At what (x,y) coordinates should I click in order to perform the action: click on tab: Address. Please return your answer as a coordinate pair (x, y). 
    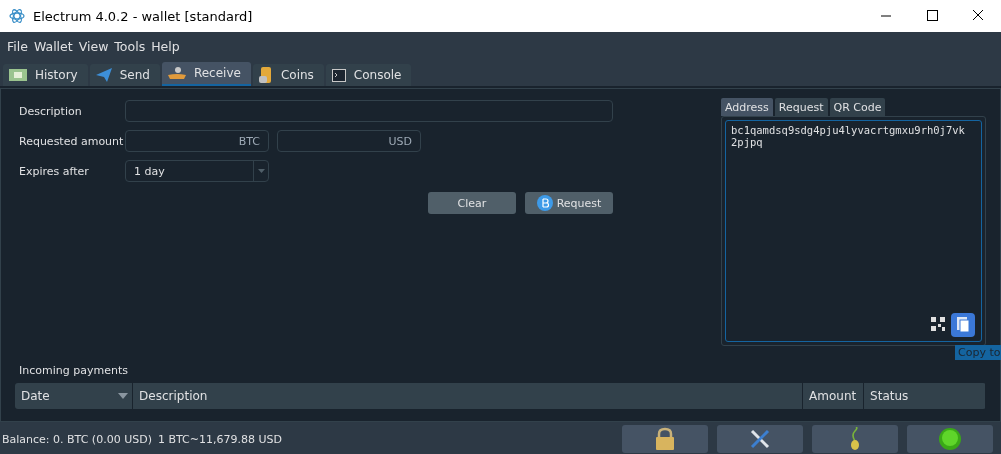
    Looking at the image, I should click on (747, 107).